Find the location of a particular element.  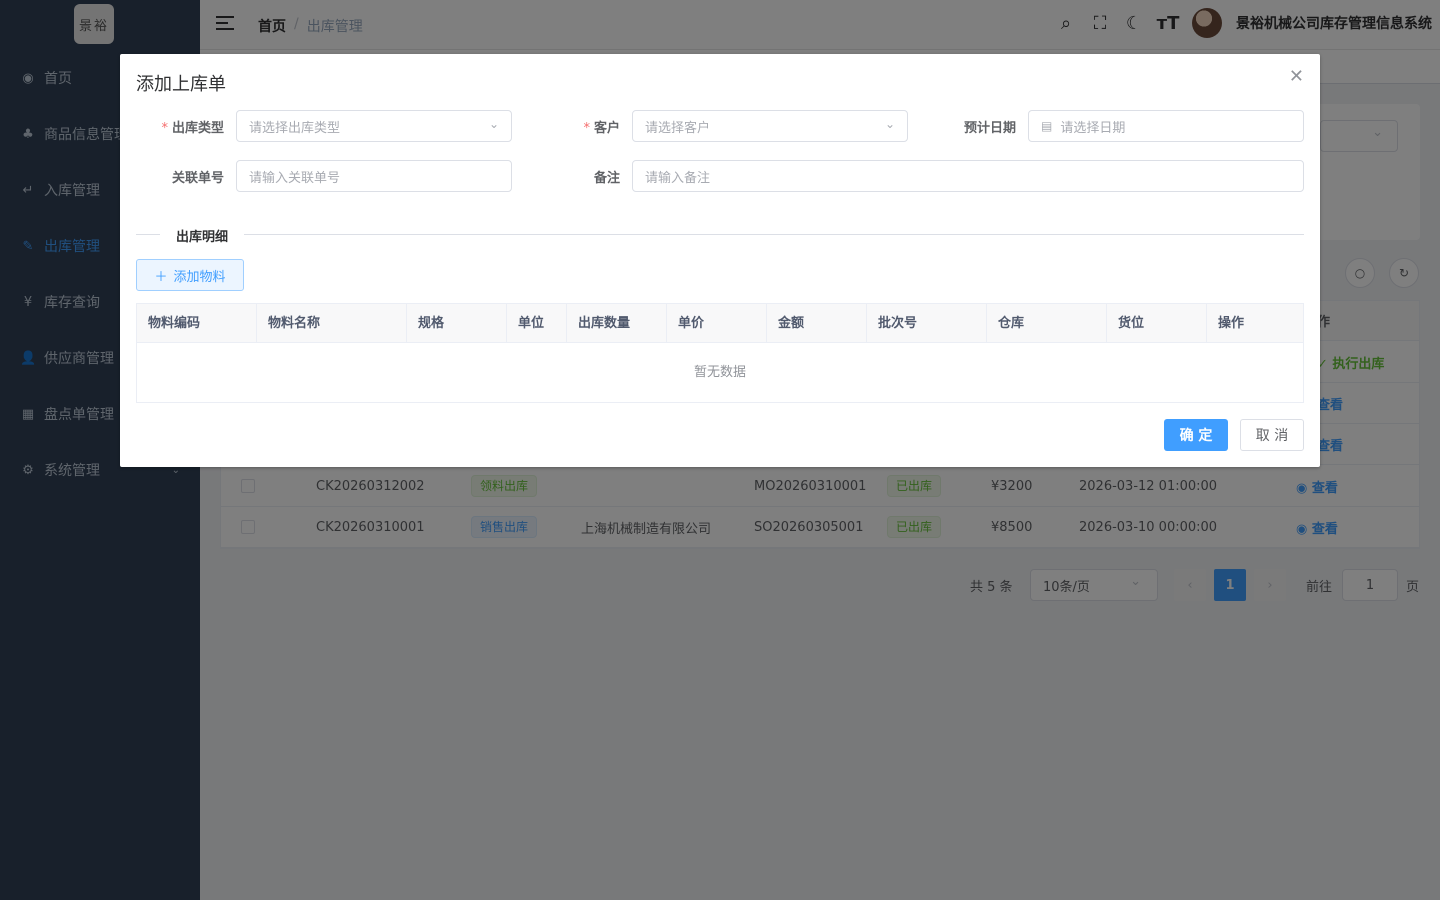

date-picker: ▤ 请选择日期 is located at coordinates (1166, 126).